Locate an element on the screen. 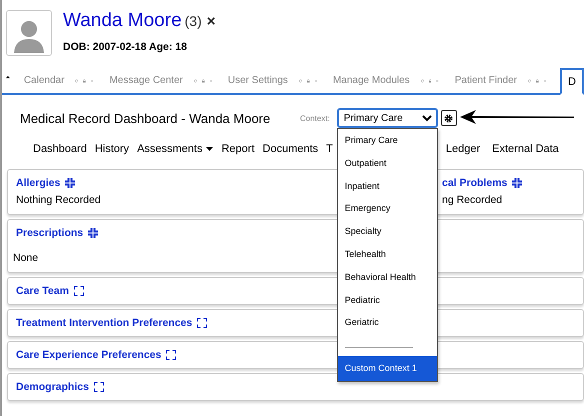  tab: User Settings is located at coordinates (258, 80).